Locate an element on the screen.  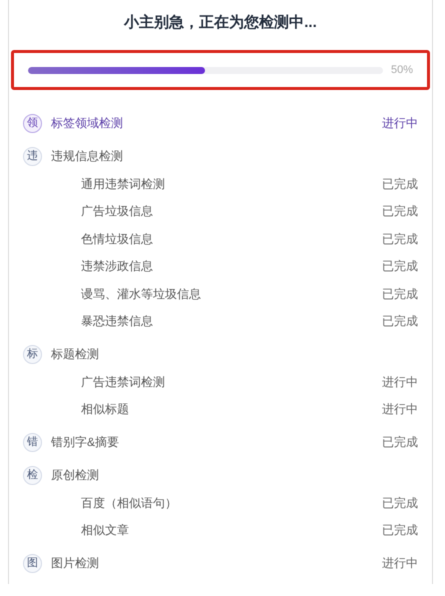
step-label: 原创检测 is located at coordinates (75, 475).